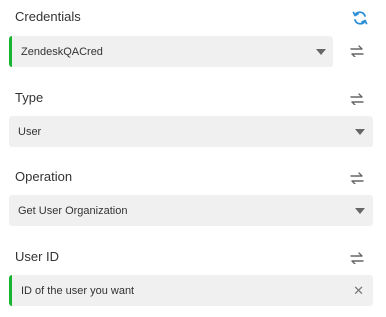 The height and width of the screenshot is (317, 386). I want to click on refresh-icon, so click(360, 18).